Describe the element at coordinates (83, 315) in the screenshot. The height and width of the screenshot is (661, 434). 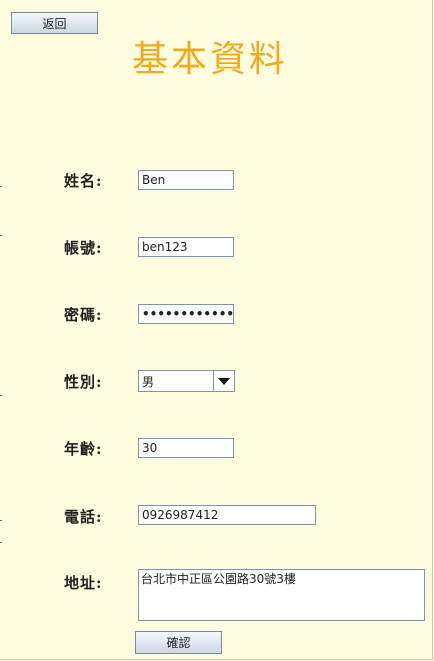
I see `password-label: 密碼:` at that location.